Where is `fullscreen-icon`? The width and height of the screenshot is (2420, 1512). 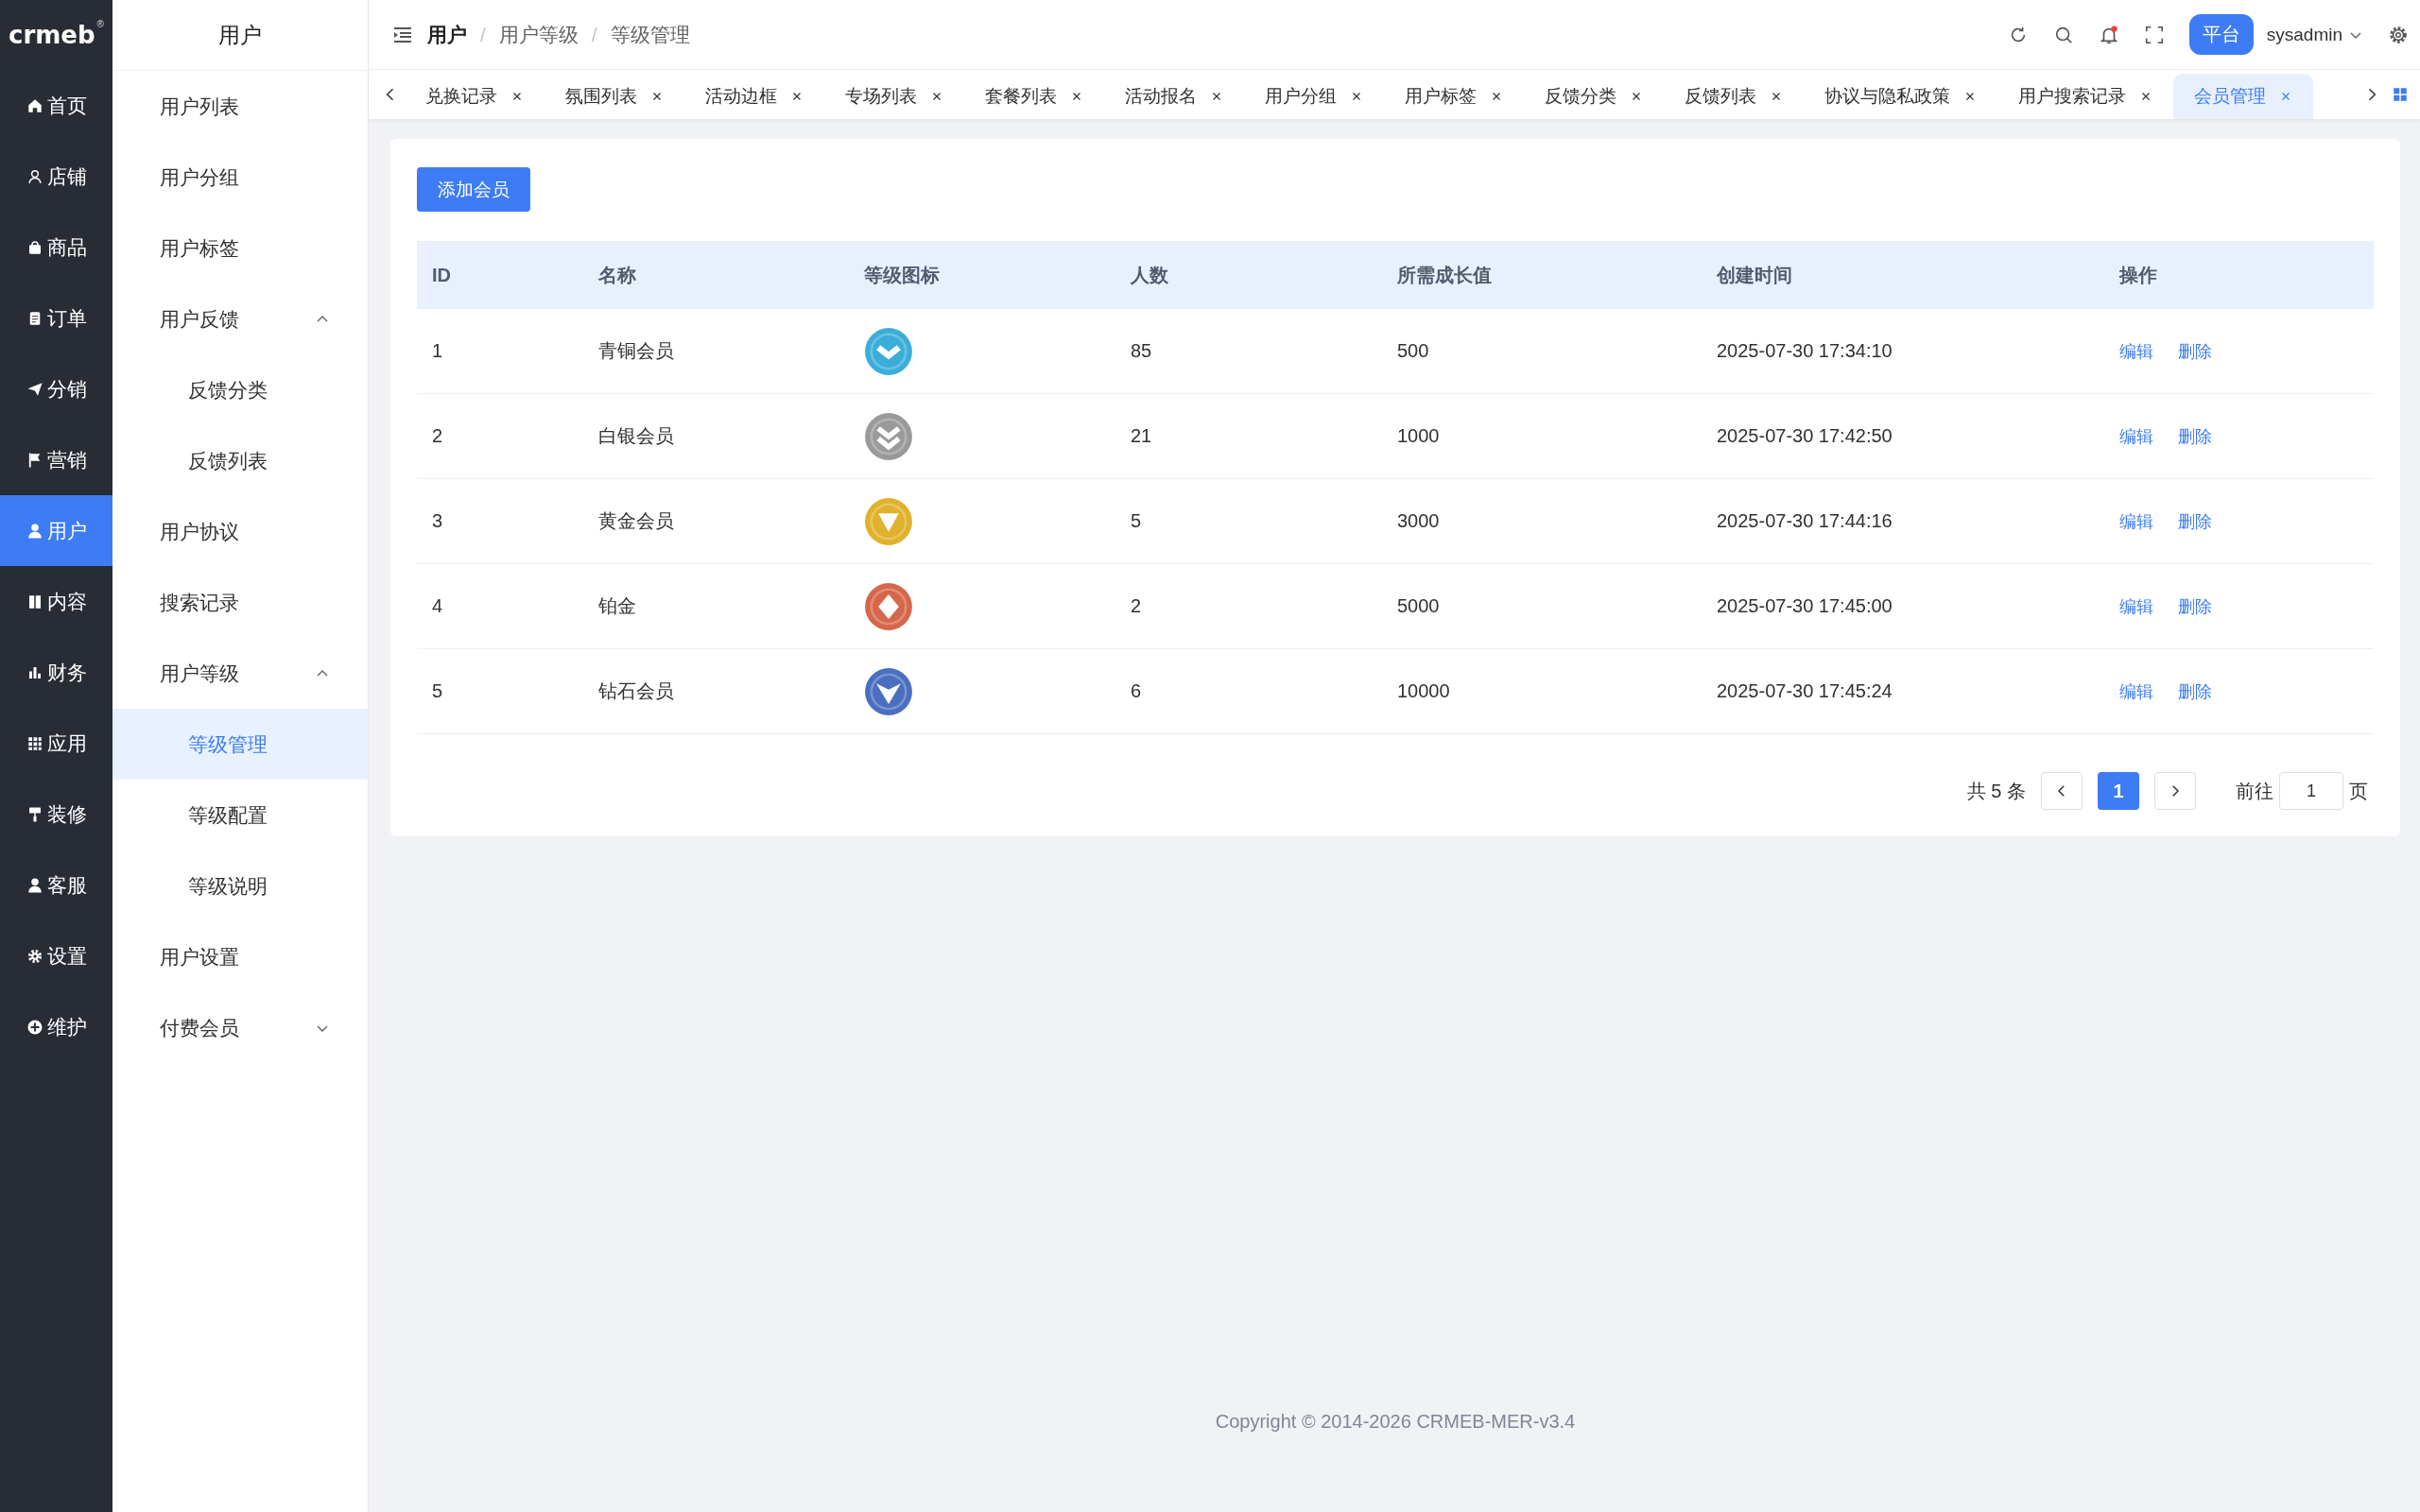 fullscreen-icon is located at coordinates (2154, 34).